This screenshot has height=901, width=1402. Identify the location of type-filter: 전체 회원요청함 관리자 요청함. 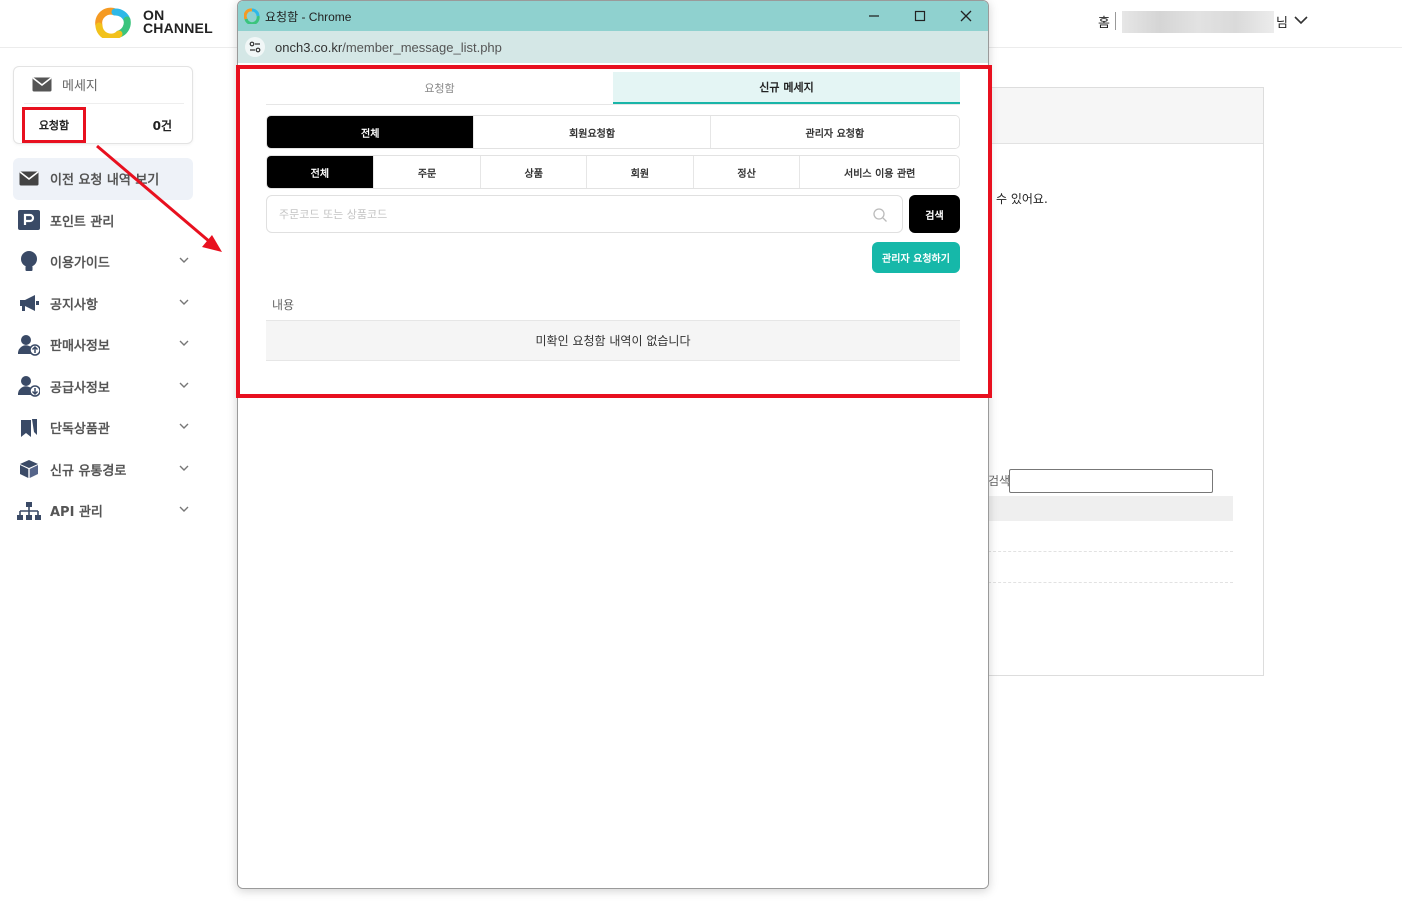
(613, 132).